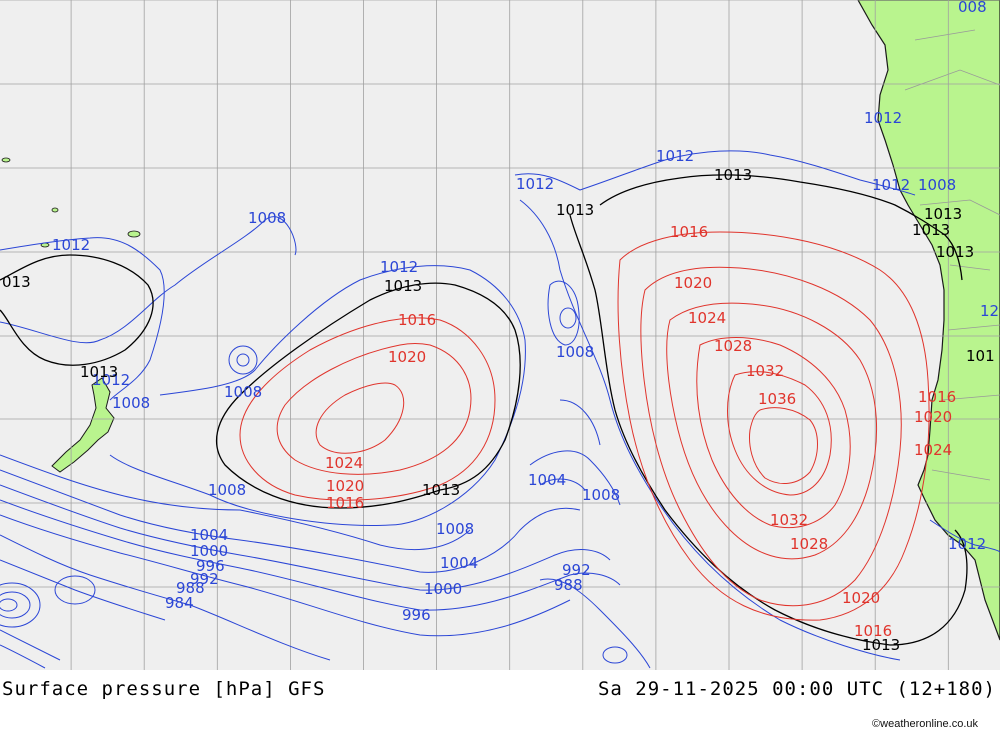 The image size is (1000, 733). Describe the element at coordinates (989, 311) in the screenshot. I see `isobar-label: 12` at that location.